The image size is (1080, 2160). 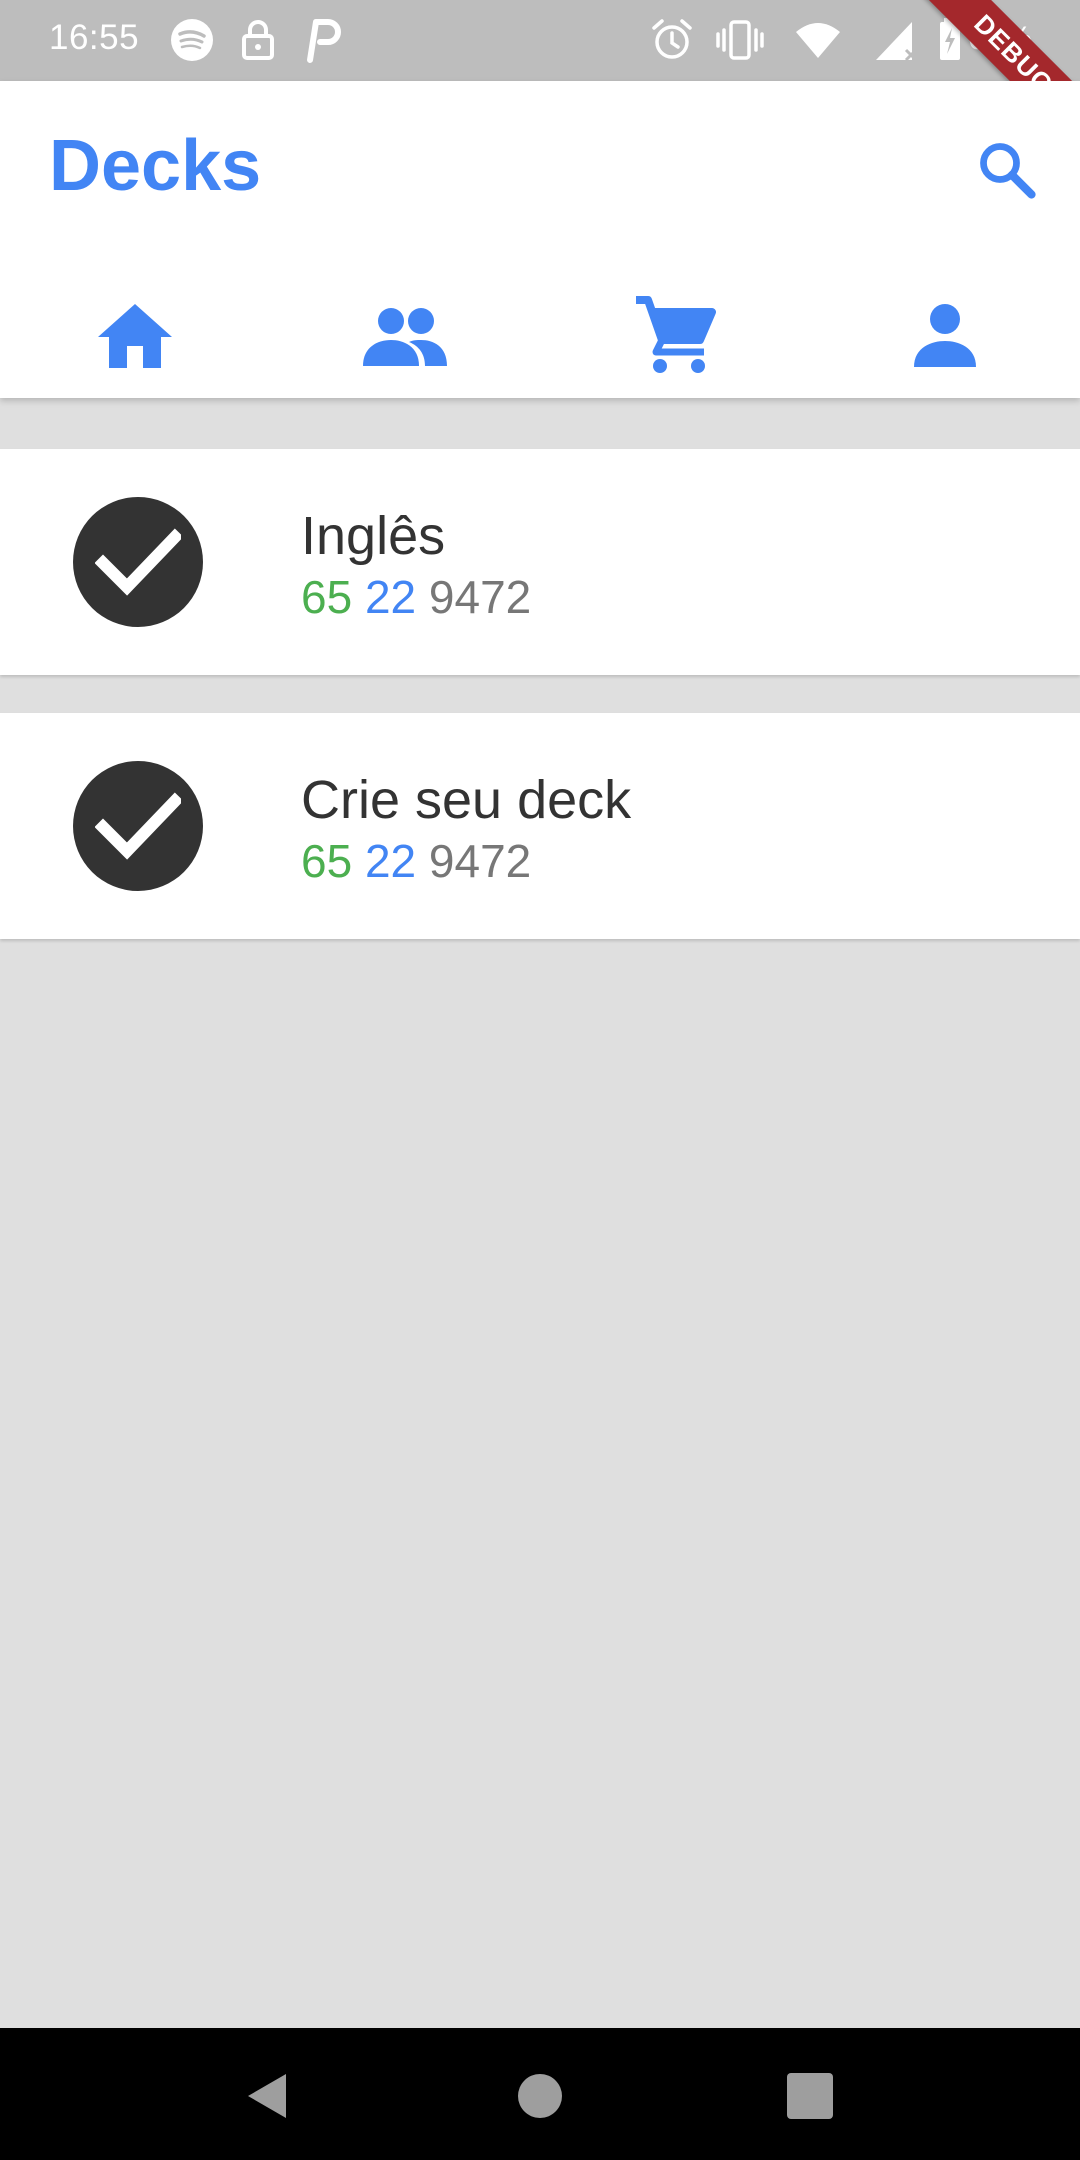 I want to click on tab-people, so click(x=405, y=335).